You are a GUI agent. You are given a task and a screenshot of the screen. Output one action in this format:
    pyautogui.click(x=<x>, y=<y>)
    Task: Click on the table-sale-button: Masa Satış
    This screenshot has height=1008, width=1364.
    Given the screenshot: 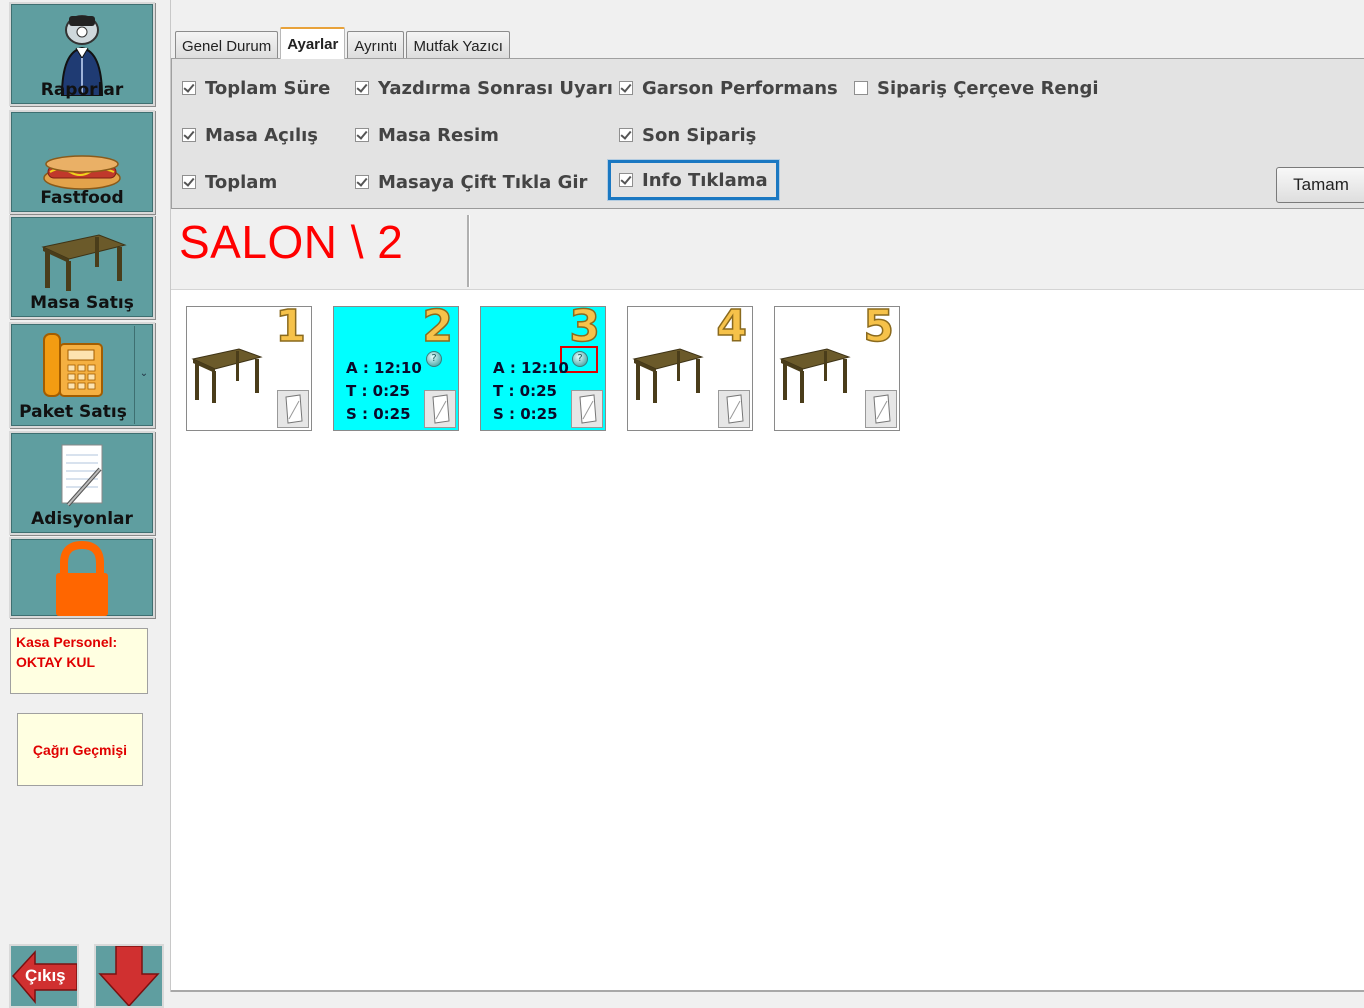 What is the action you would take?
    pyautogui.click(x=82, y=267)
    